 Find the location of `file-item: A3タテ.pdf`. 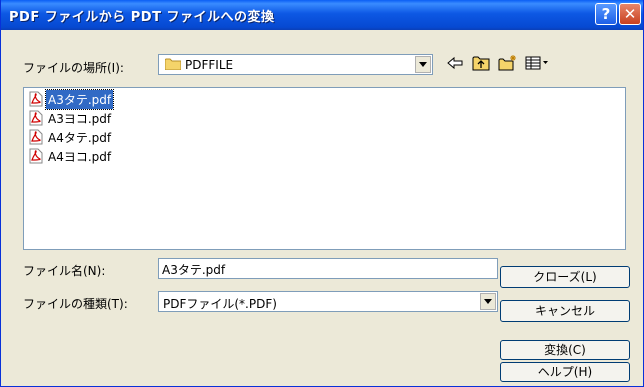

file-item: A3タテ.pdf is located at coordinates (71, 99).